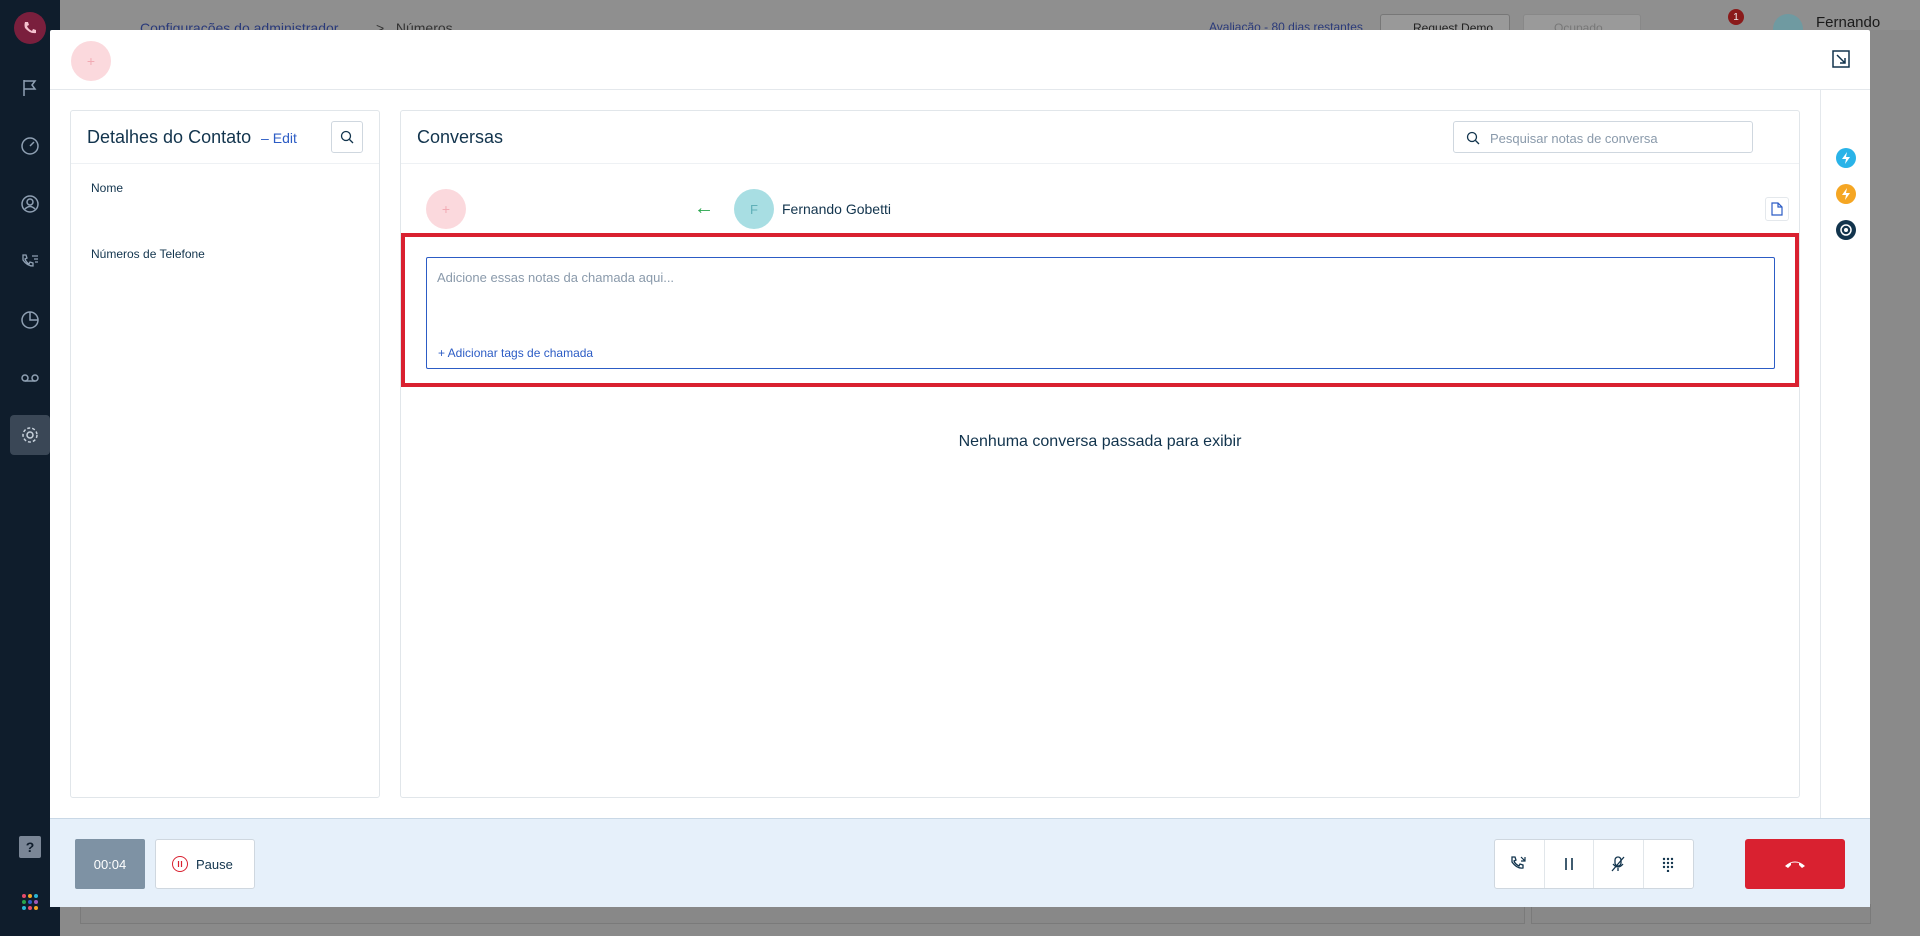  What do you see at coordinates (1615, 138) in the screenshot?
I see `search-input` at bounding box center [1615, 138].